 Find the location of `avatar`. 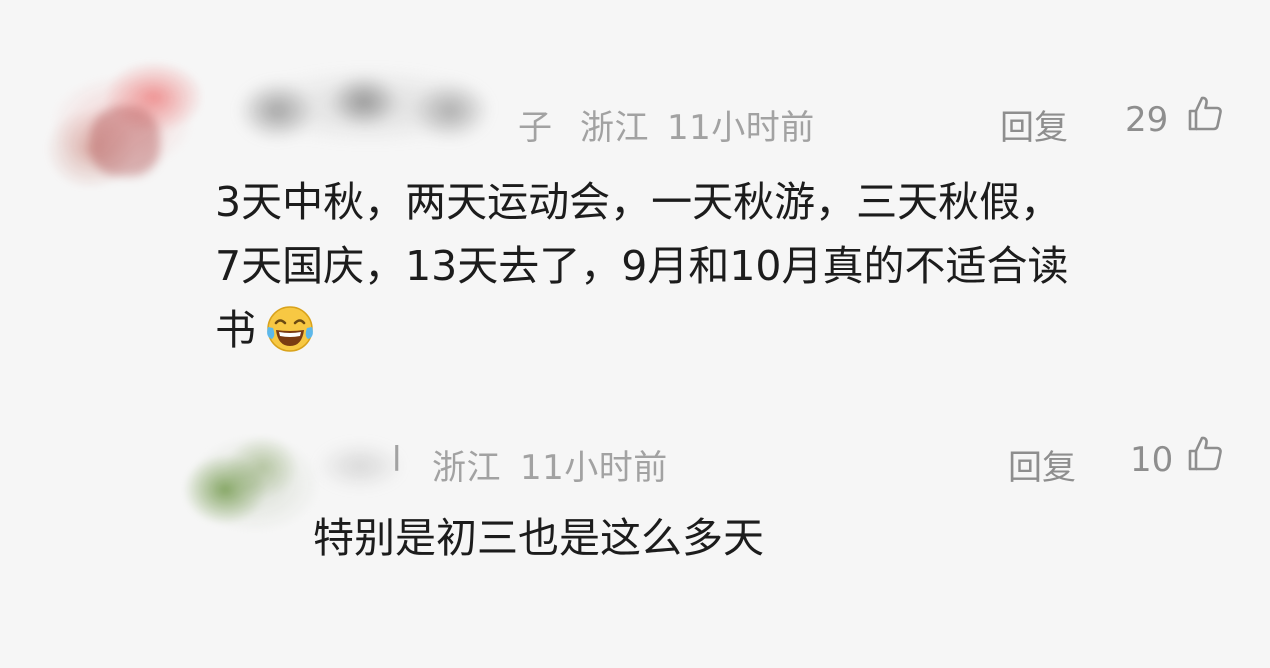

avatar is located at coordinates (122, 123).